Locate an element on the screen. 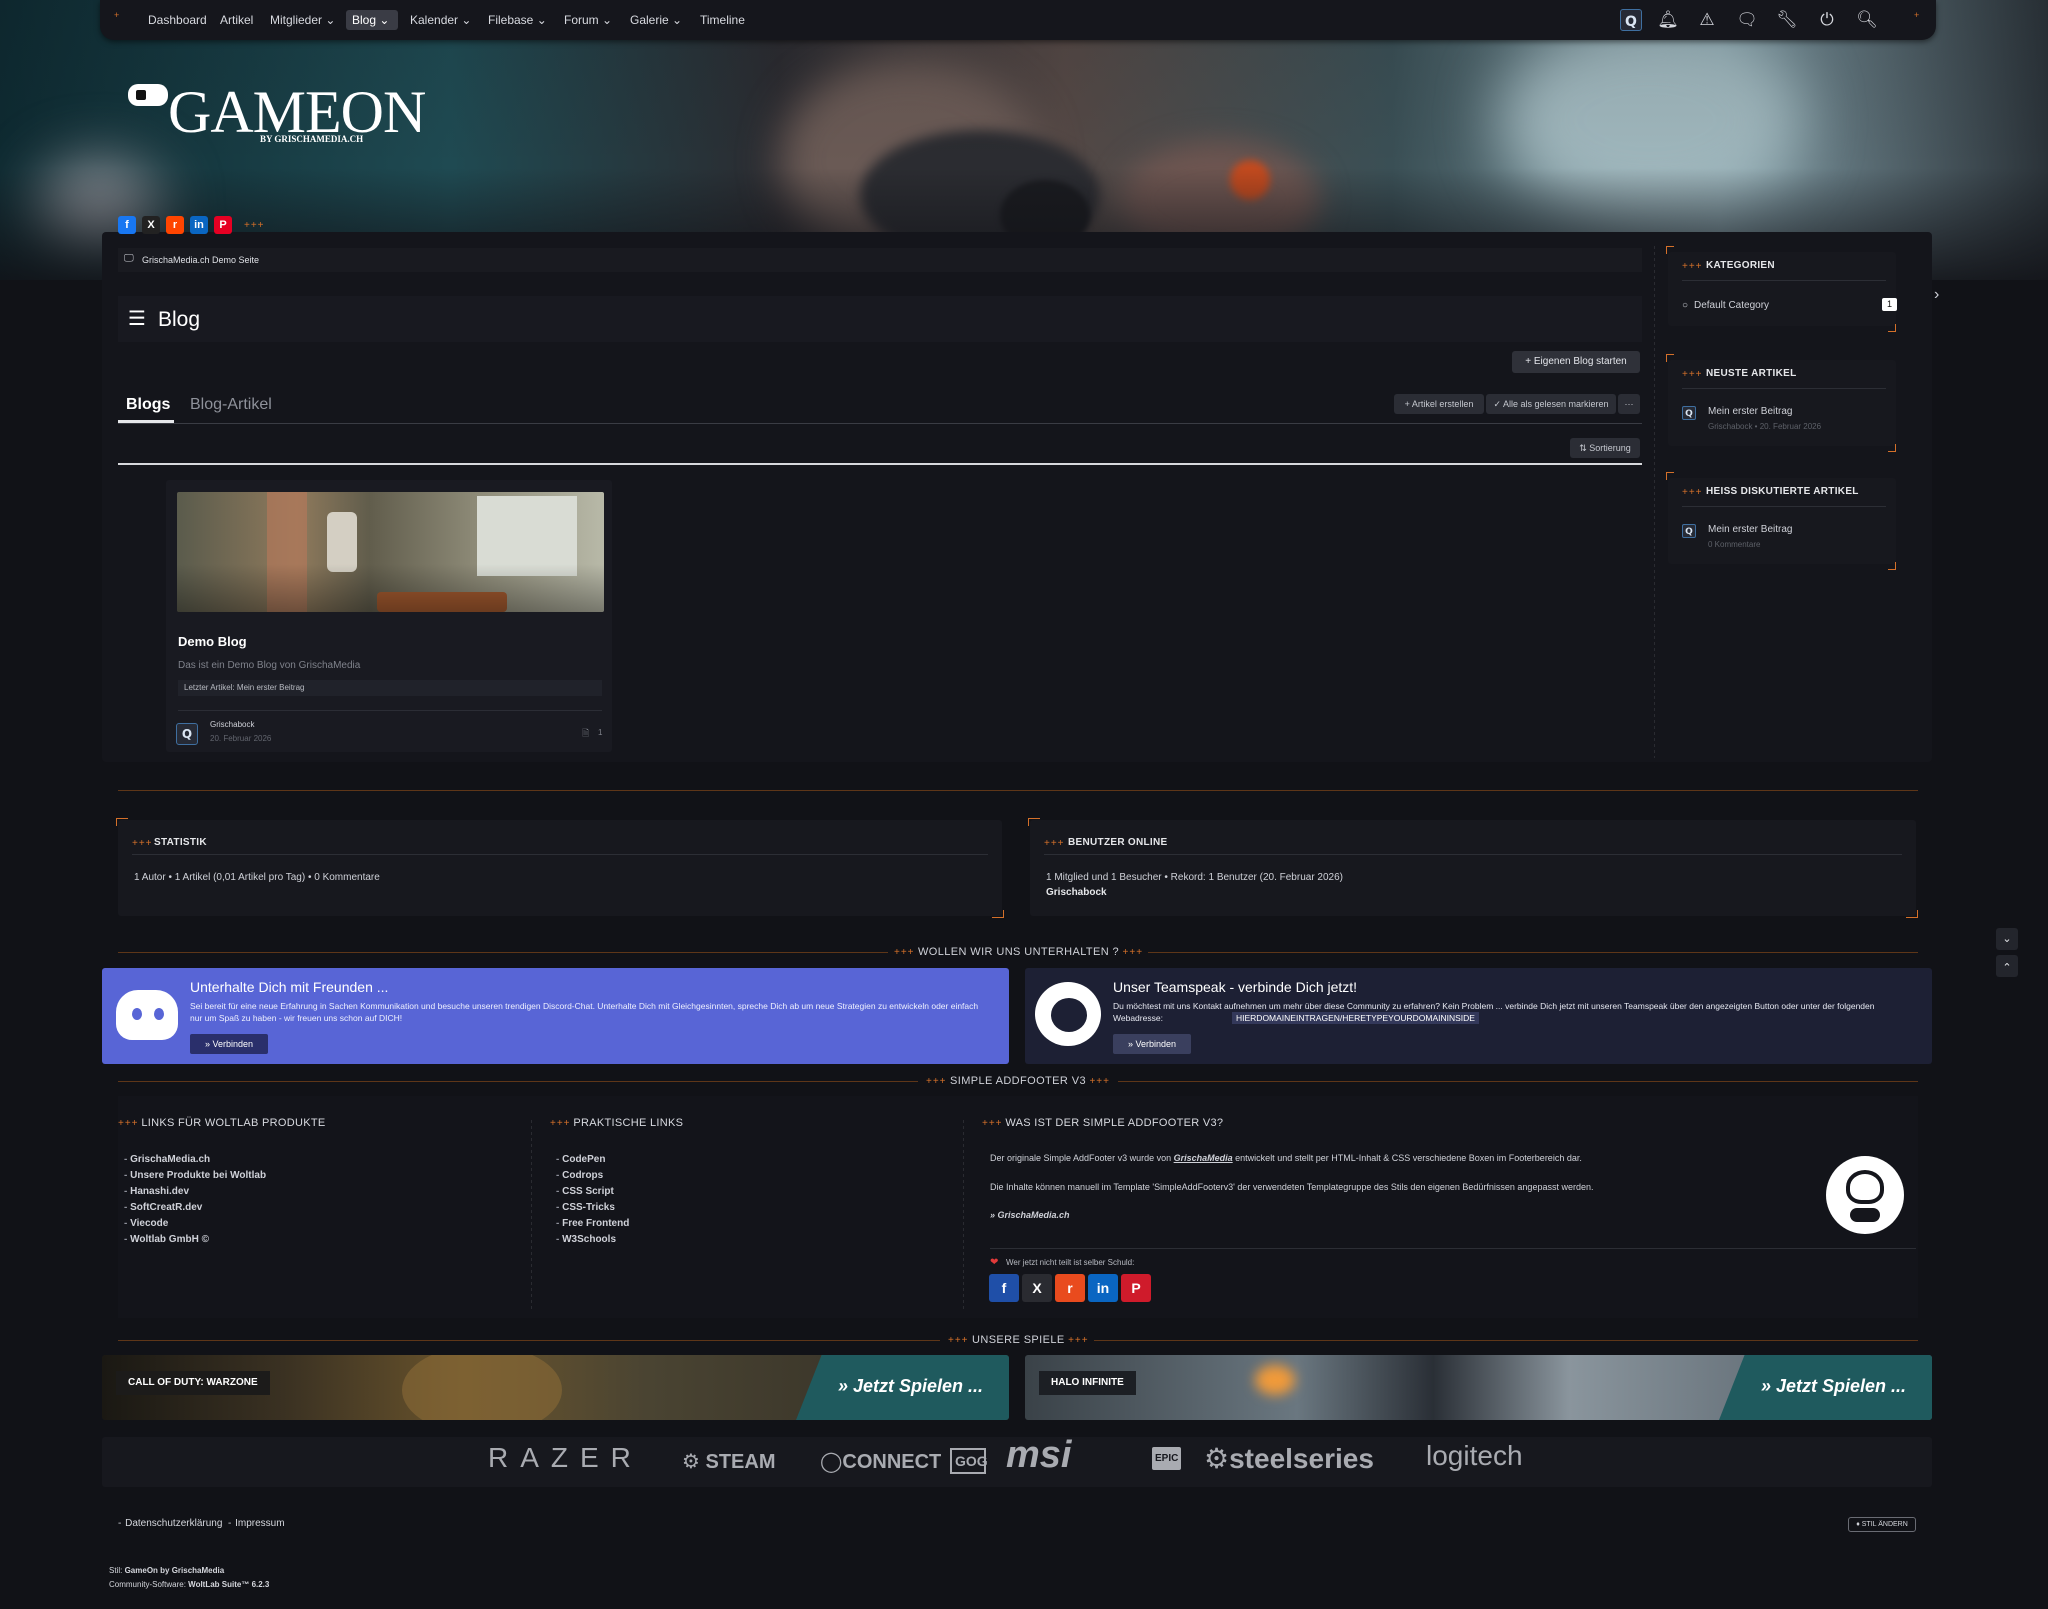 This screenshot has height=1609, width=2048. footer-link: CSS-Tricks is located at coordinates (592, 1208).